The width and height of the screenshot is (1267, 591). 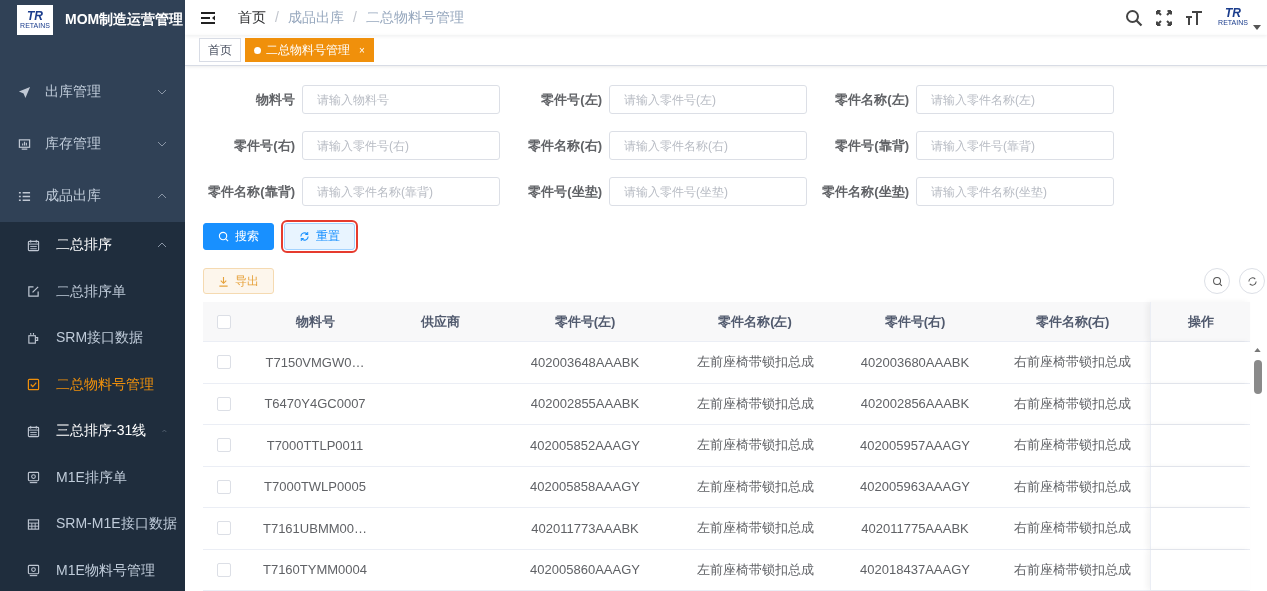 I want to click on column-header: 操作, so click(x=1200, y=321).